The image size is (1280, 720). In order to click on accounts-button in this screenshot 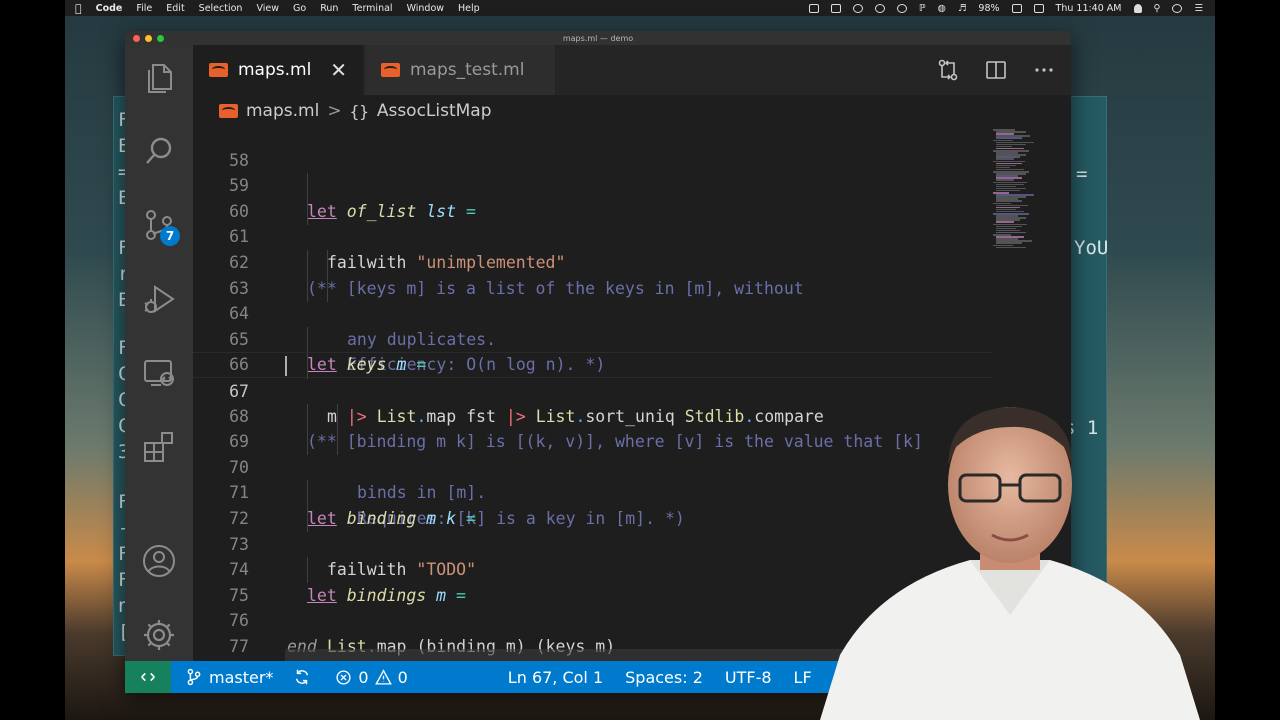, I will do `click(159, 561)`.